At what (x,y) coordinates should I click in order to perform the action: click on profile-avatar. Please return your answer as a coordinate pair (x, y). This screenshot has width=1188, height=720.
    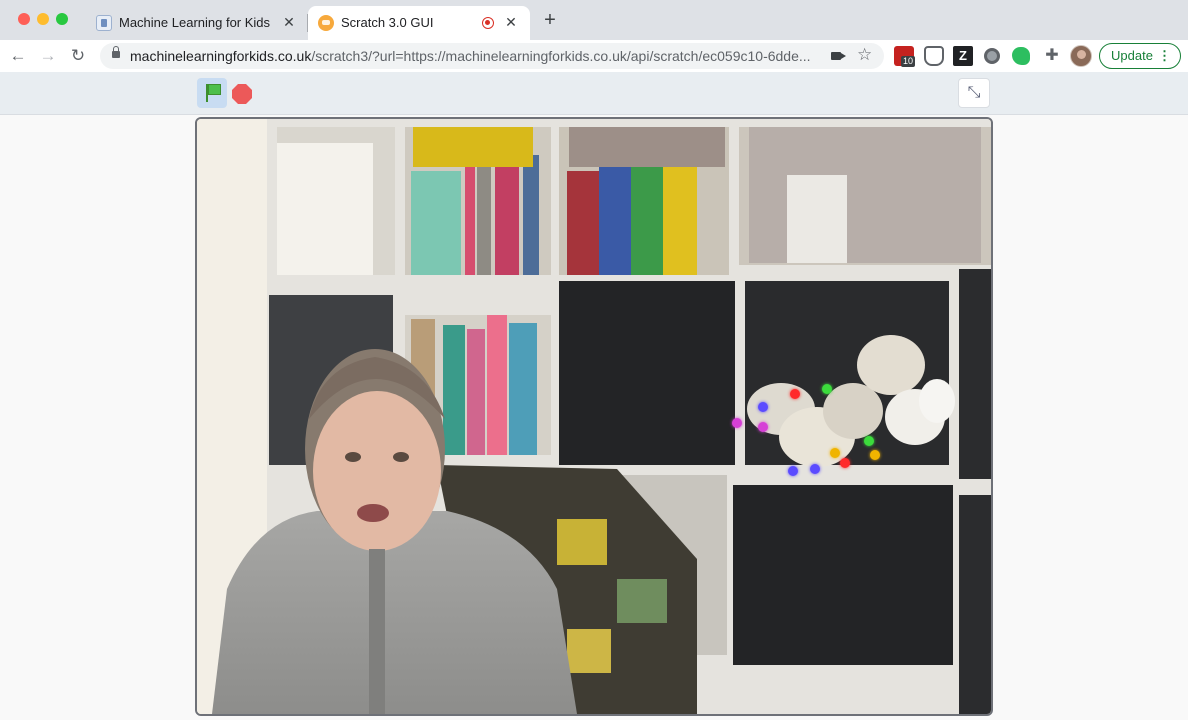
    Looking at the image, I should click on (1081, 56).